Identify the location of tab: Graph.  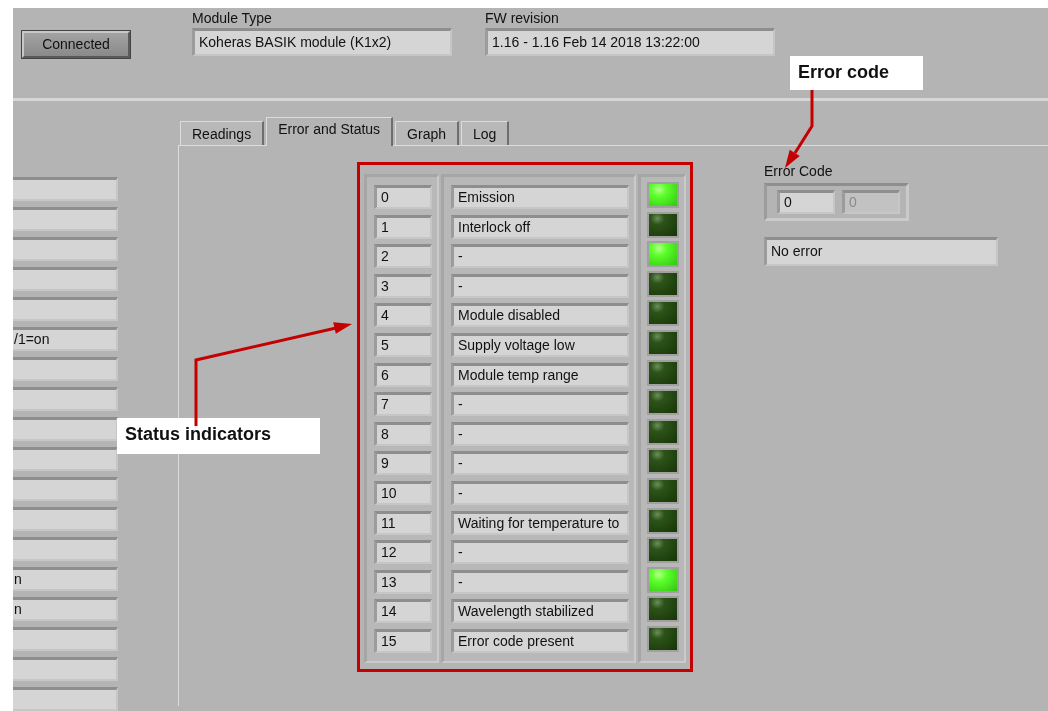
(427, 133).